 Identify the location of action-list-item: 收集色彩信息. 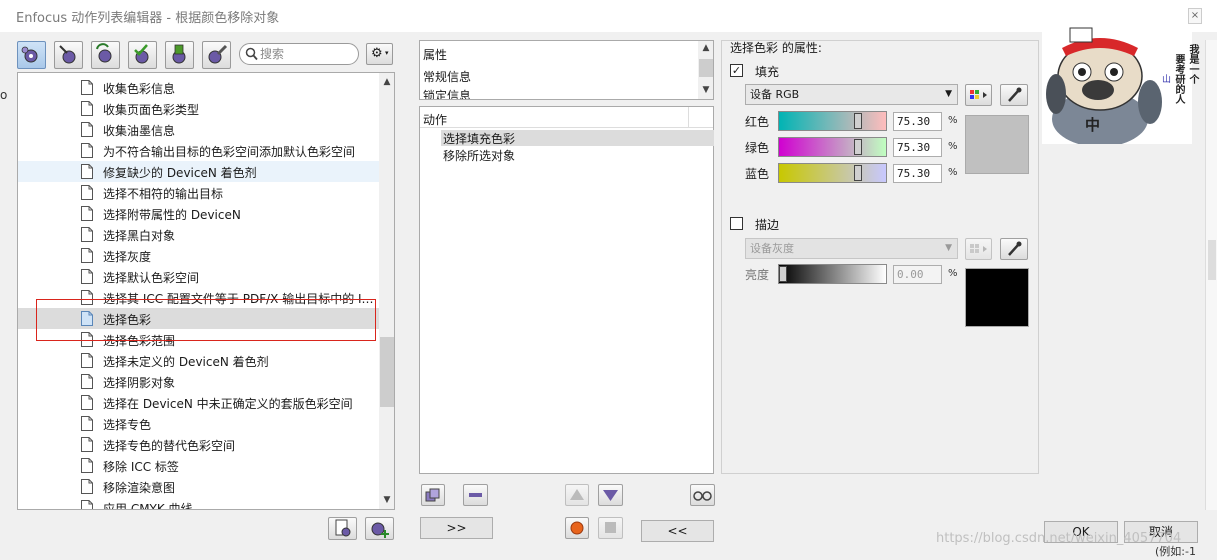
(199, 87).